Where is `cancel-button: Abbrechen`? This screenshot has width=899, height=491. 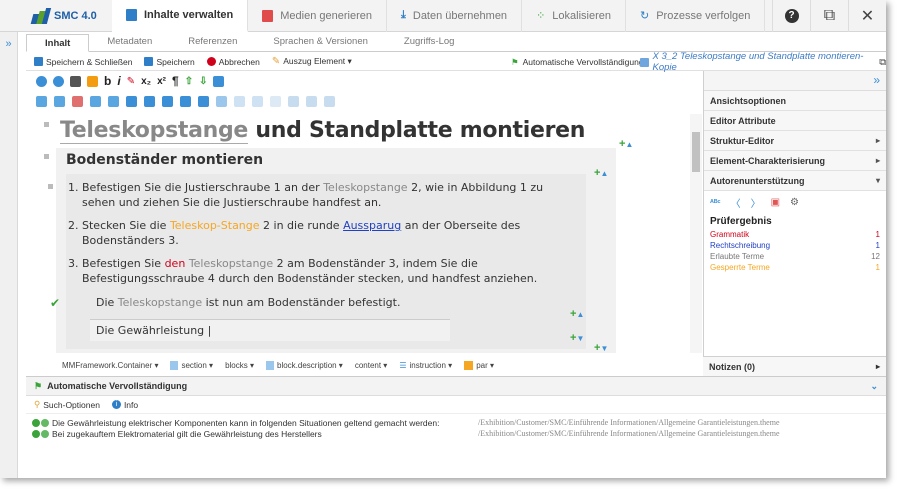
cancel-button: Abbrechen is located at coordinates (233, 62).